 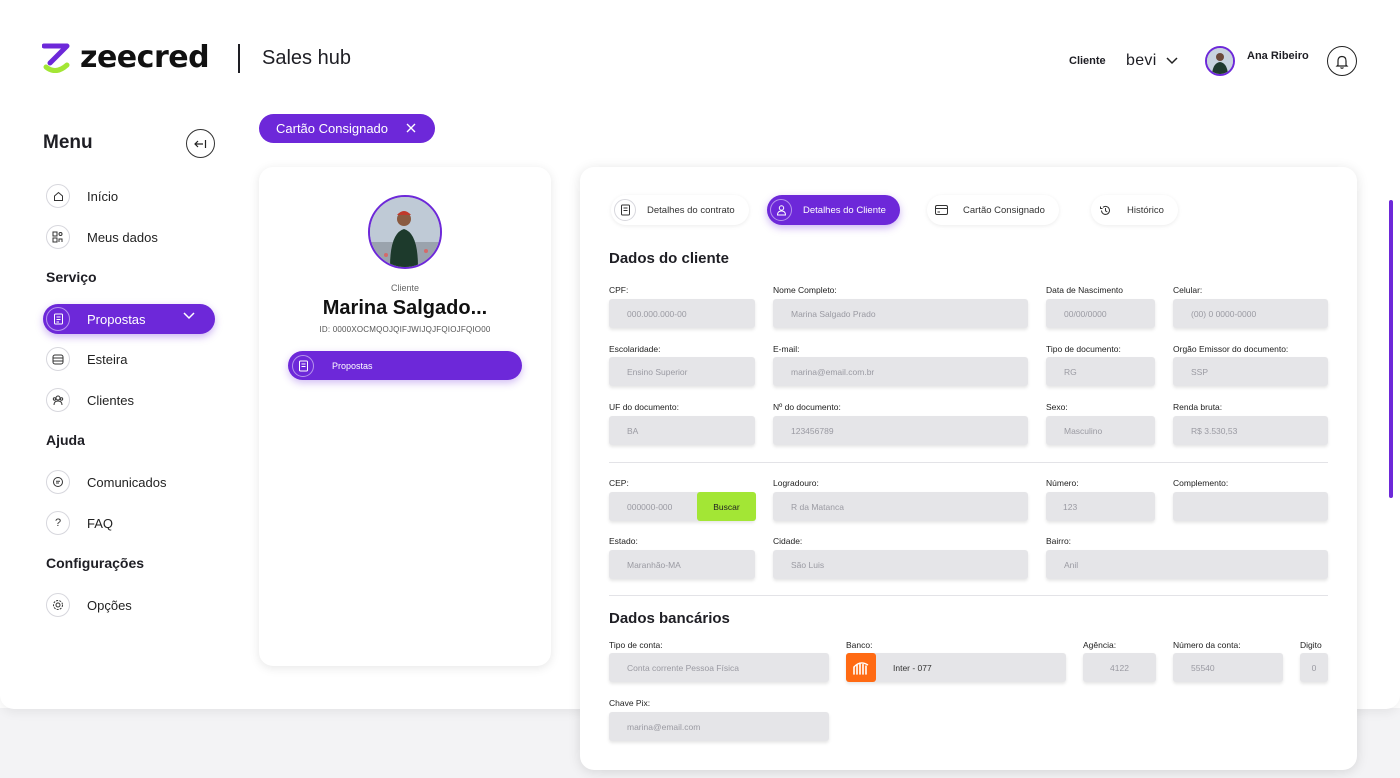 What do you see at coordinates (1062, 483) in the screenshot?
I see `field-label: Número:` at bounding box center [1062, 483].